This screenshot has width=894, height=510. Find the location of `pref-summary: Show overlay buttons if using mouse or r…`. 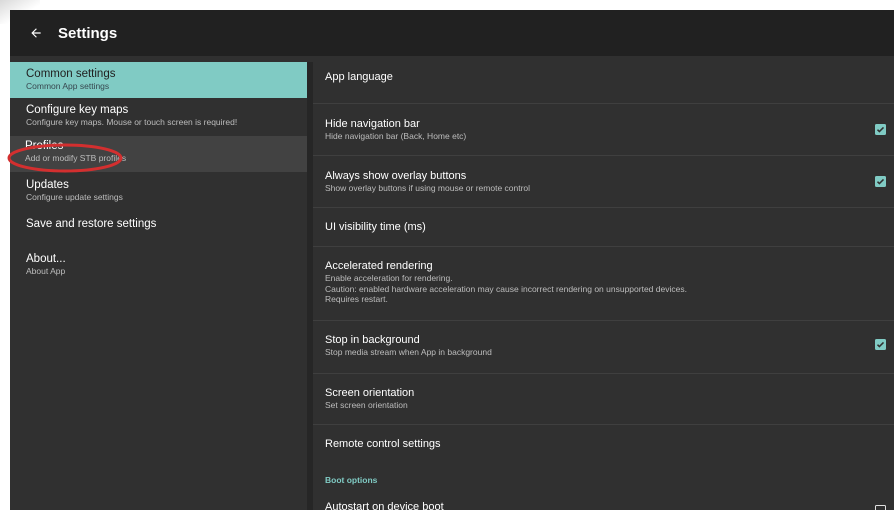

pref-summary: Show overlay buttons if using mouse or r… is located at coordinates (428, 188).